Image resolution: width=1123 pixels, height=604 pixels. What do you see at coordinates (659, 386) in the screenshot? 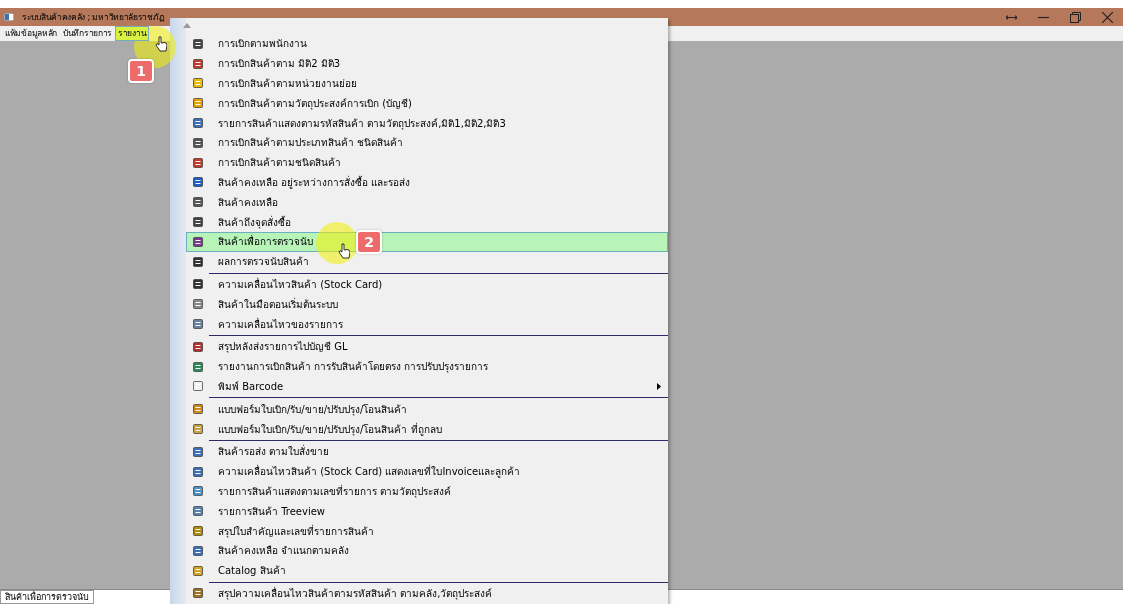
I see `submenu-arrow-icon` at bounding box center [659, 386].